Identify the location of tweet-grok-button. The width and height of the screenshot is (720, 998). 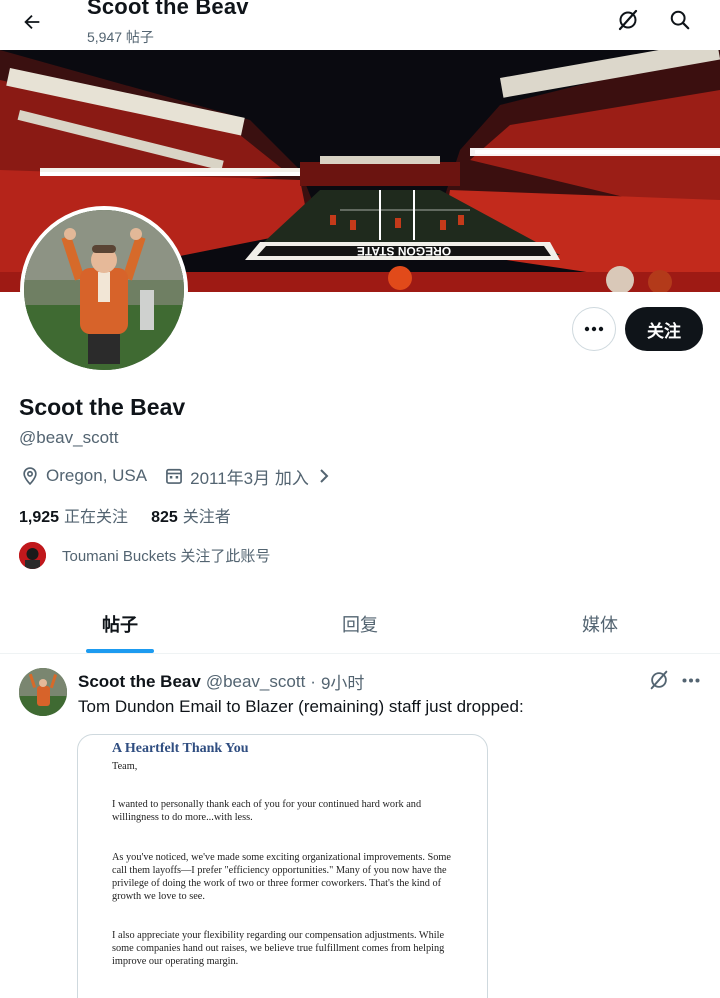
(659, 680).